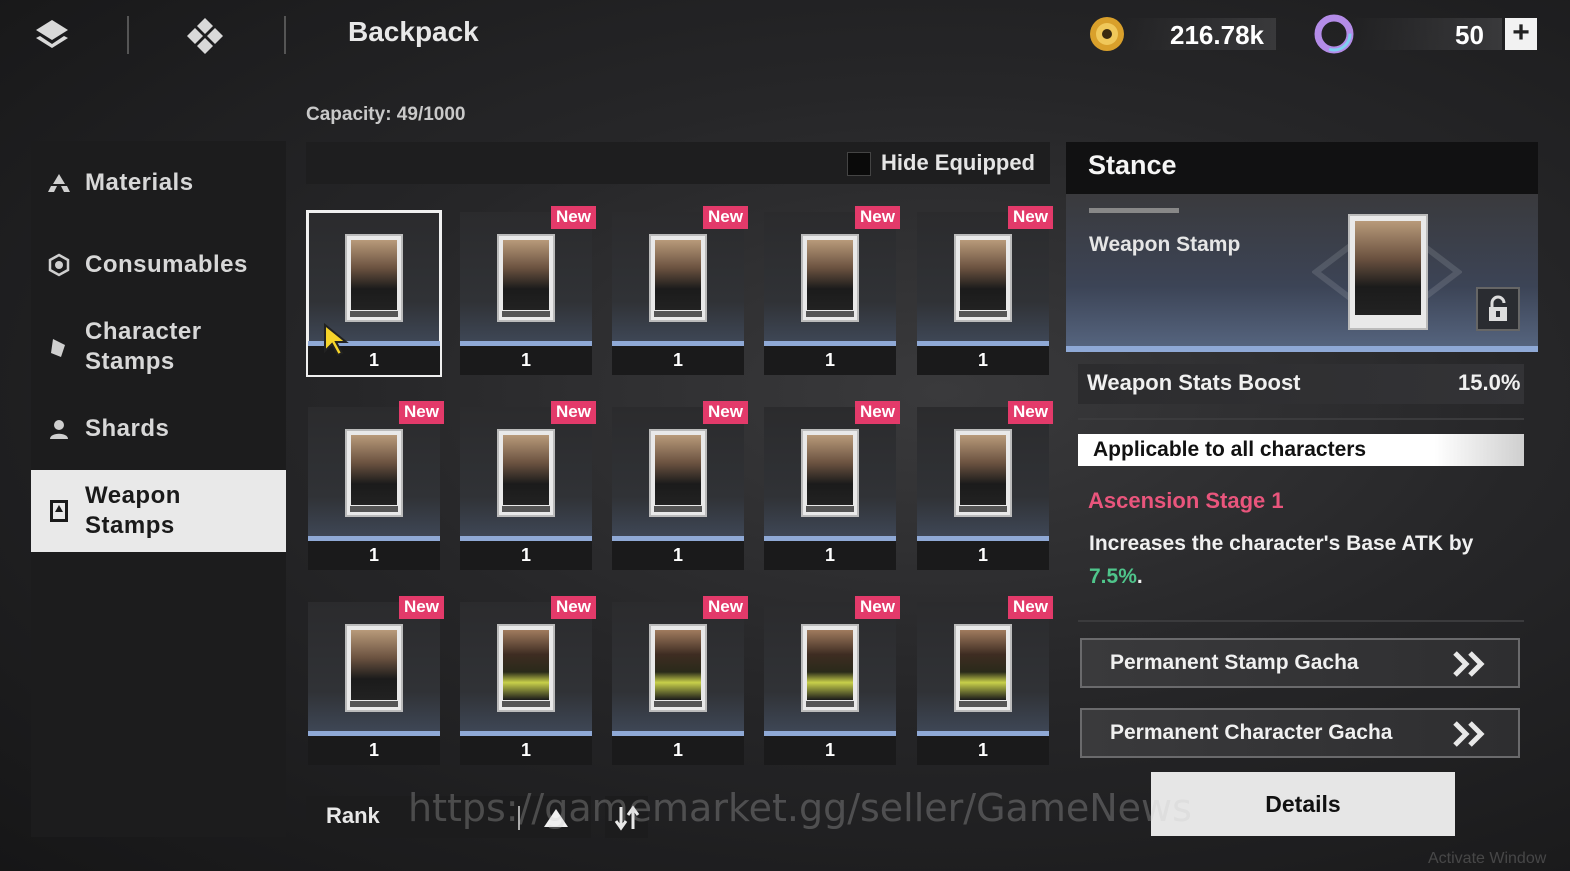 This screenshot has height=871, width=1570. Describe the element at coordinates (1281, 543) in the screenshot. I see `effect-text: Increases the character's Base ATK by` at that location.